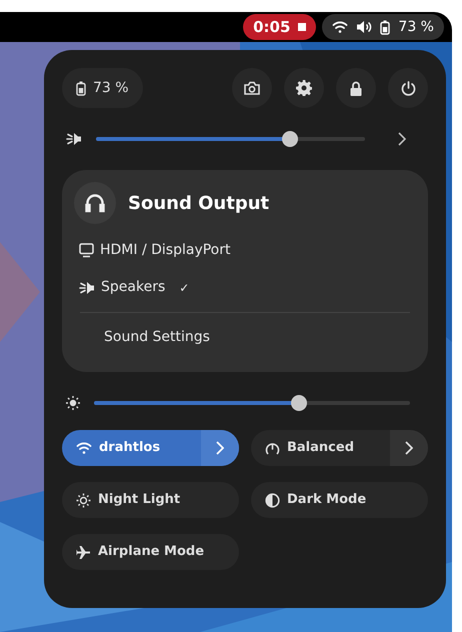  I want to click on camera-icon, so click(252, 88).